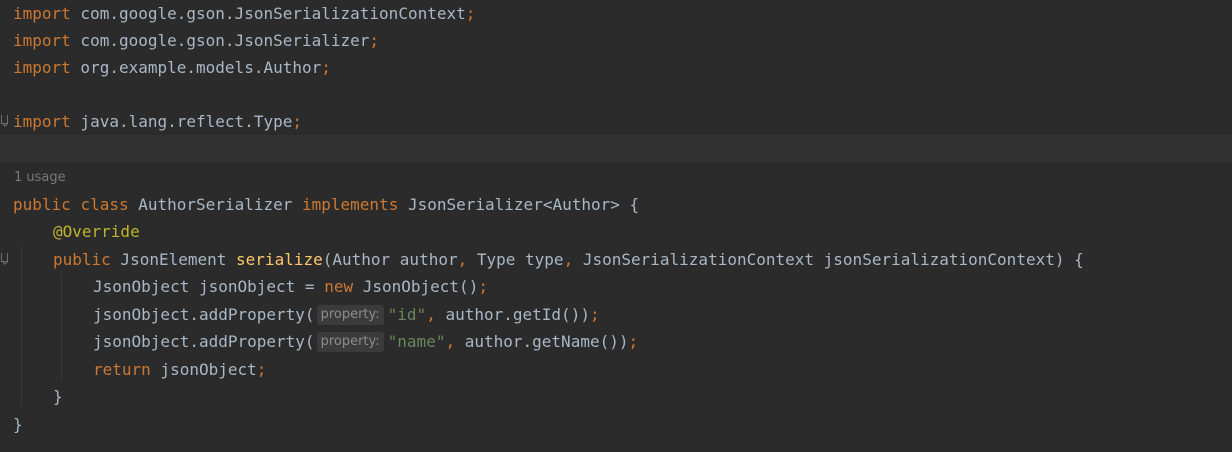  Describe the element at coordinates (616, 369) in the screenshot. I see `code-line: return jsonObject;` at that location.